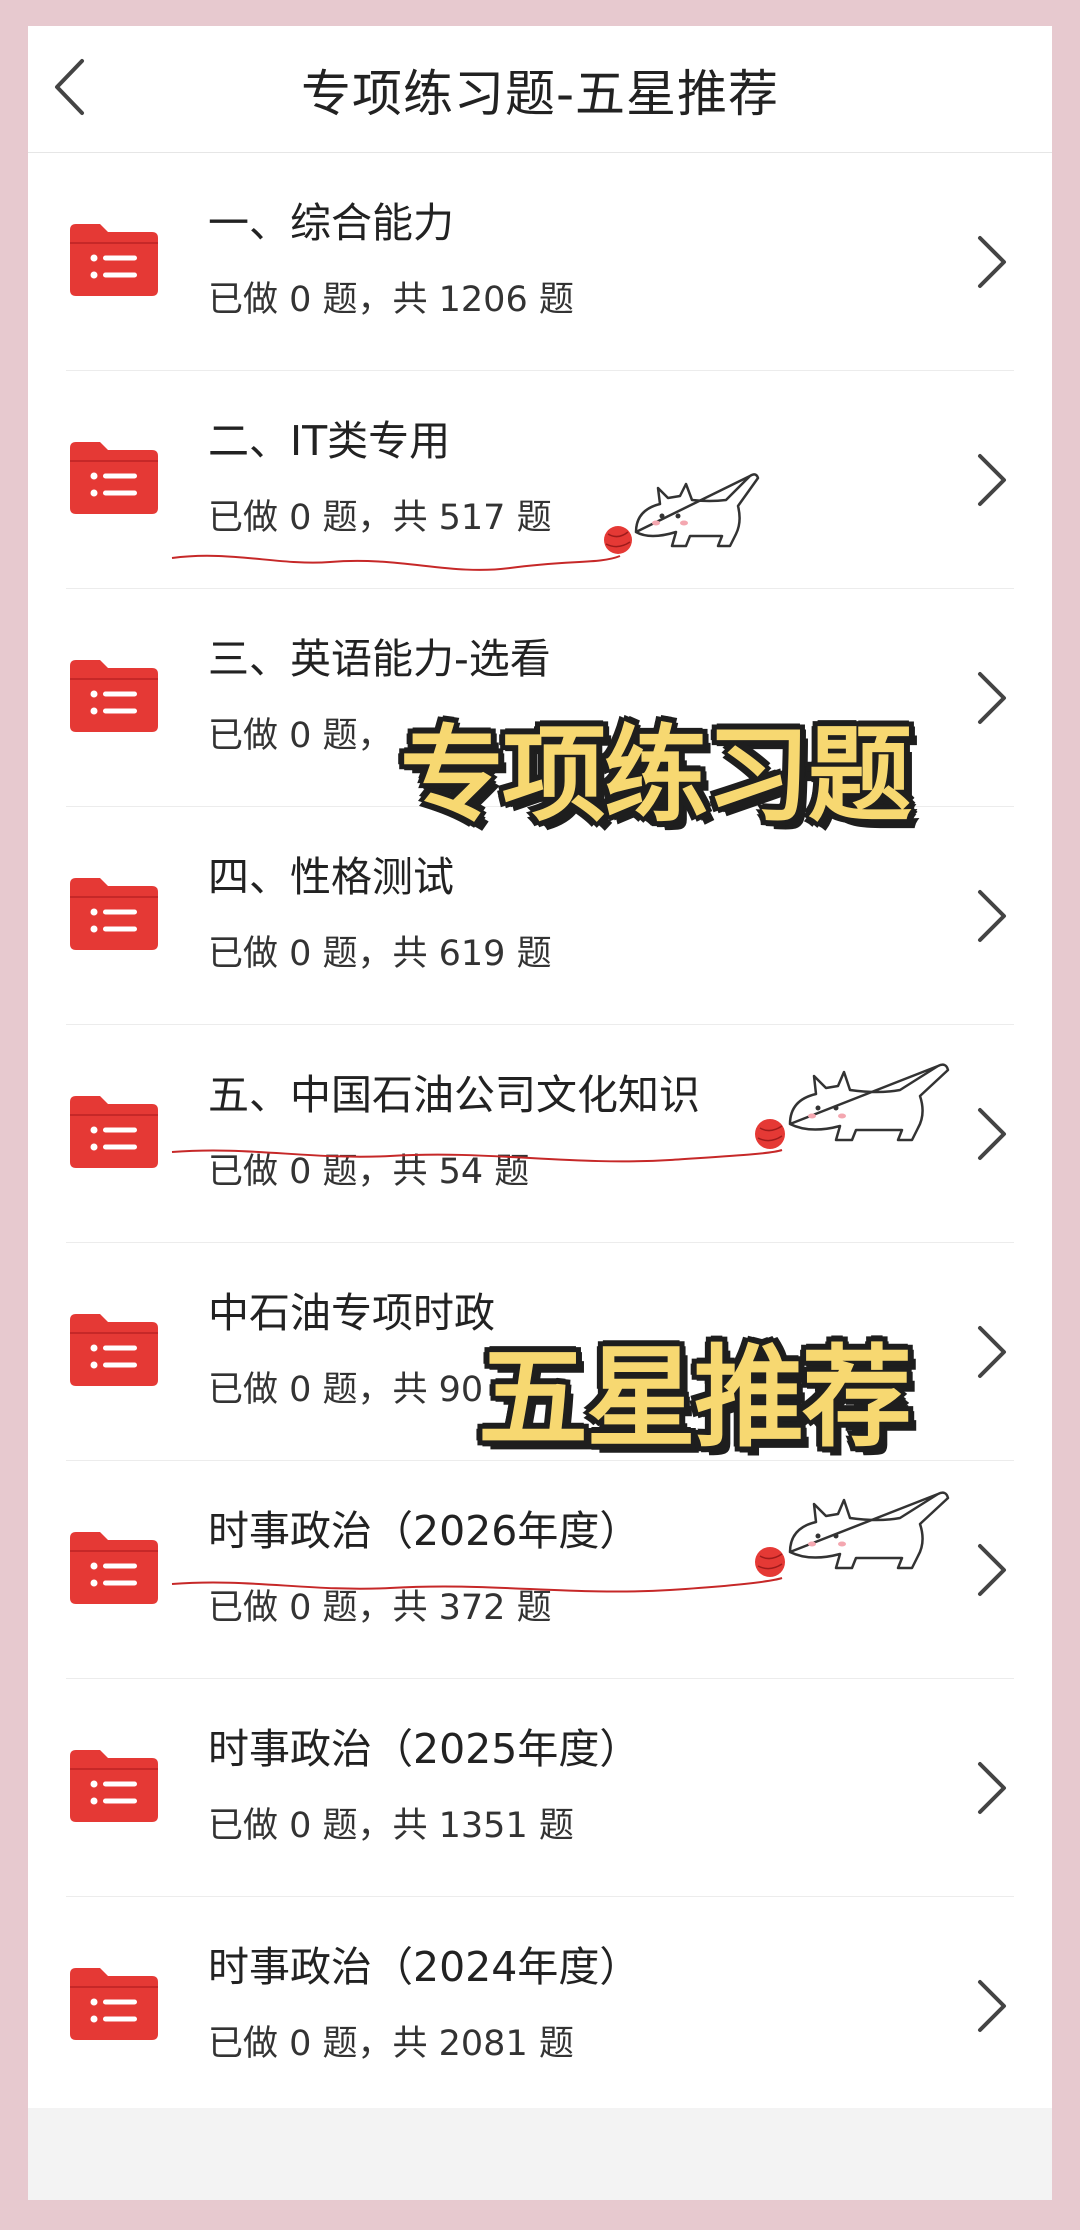  What do you see at coordinates (391, 300) in the screenshot?
I see `item-progress: 已做 0 题，共 1206 题` at bounding box center [391, 300].